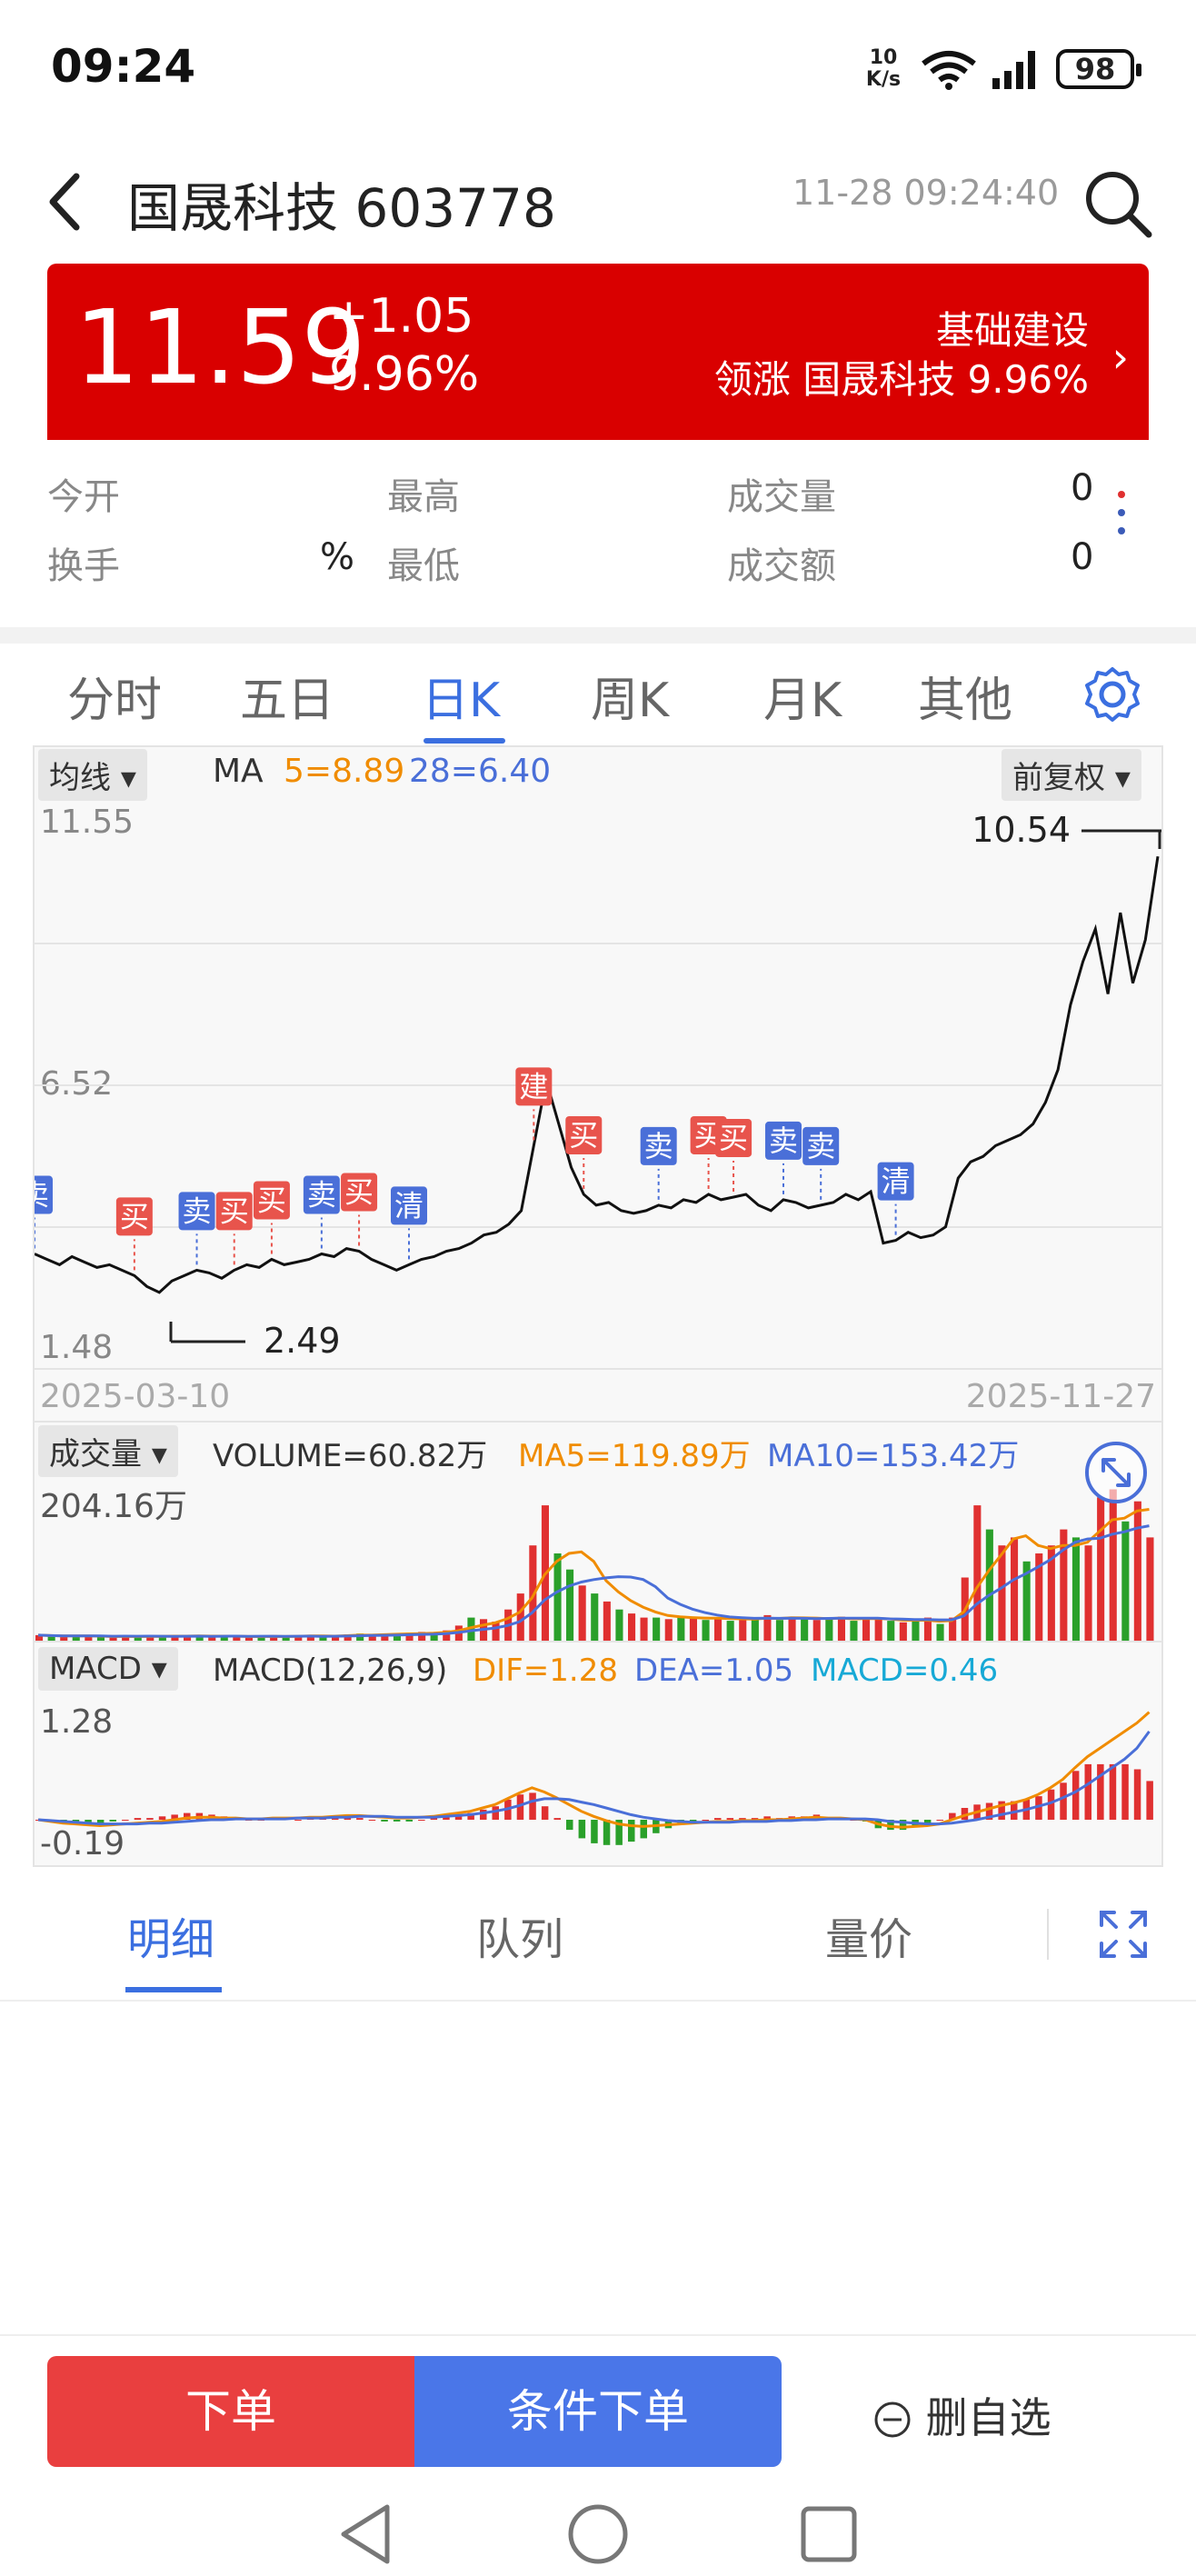 The image size is (1196, 2576). What do you see at coordinates (965, 696) in the screenshot?
I see `tab-other: 其他` at bounding box center [965, 696].